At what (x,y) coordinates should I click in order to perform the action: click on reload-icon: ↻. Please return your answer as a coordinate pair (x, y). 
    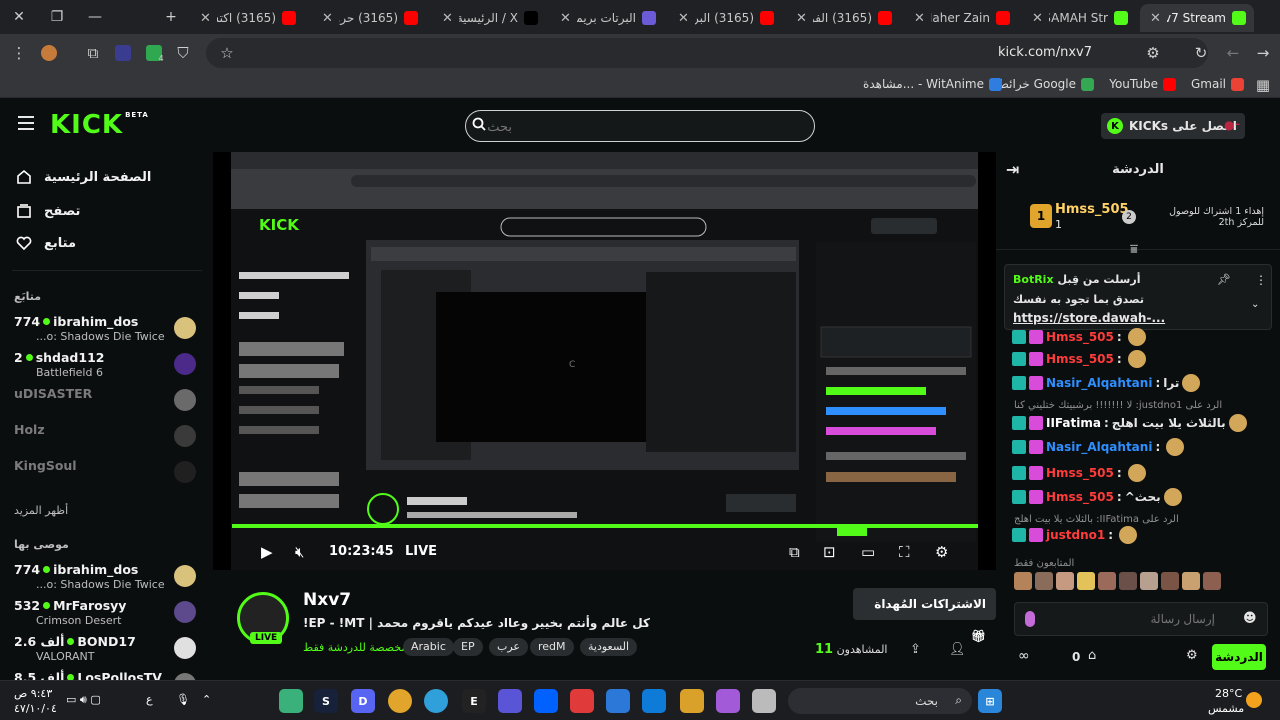
    Looking at the image, I should click on (1201, 53).